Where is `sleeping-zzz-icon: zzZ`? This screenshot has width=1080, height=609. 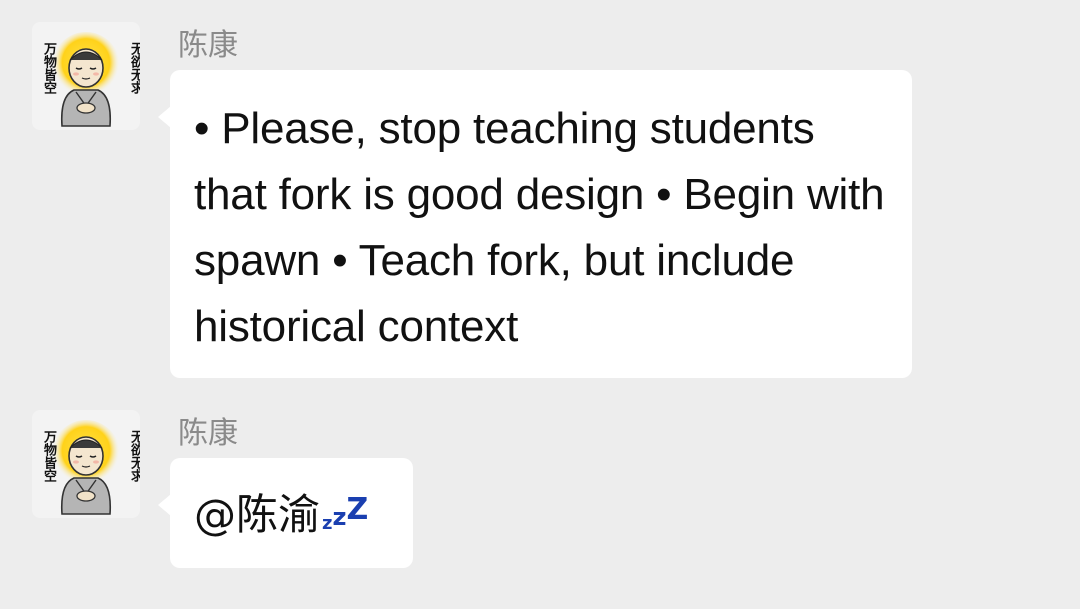 sleeping-zzz-icon: zzZ is located at coordinates (345, 513).